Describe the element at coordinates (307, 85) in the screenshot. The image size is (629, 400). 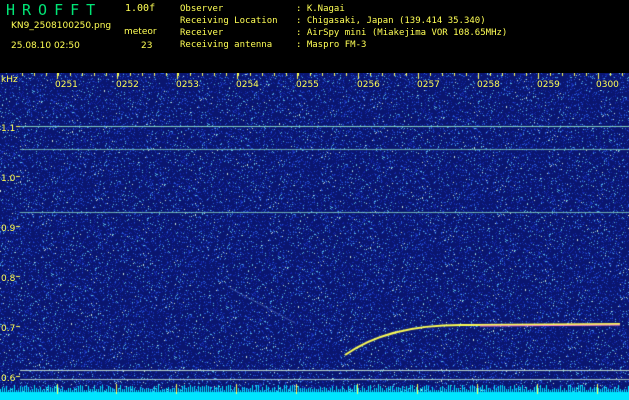
I see `time-label: 0255` at that location.